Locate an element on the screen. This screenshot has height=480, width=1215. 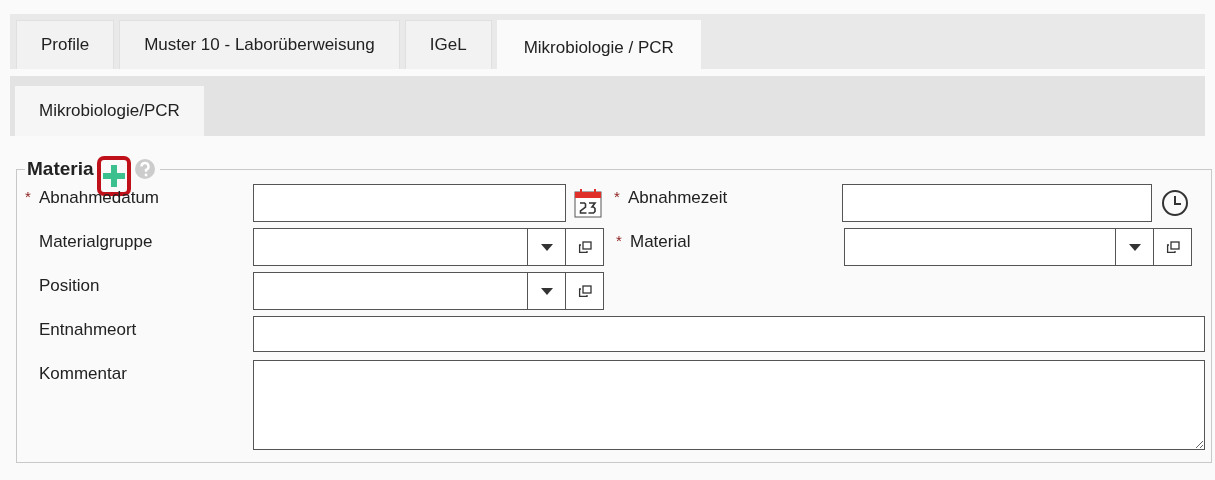
tab: IGeL is located at coordinates (448, 44).